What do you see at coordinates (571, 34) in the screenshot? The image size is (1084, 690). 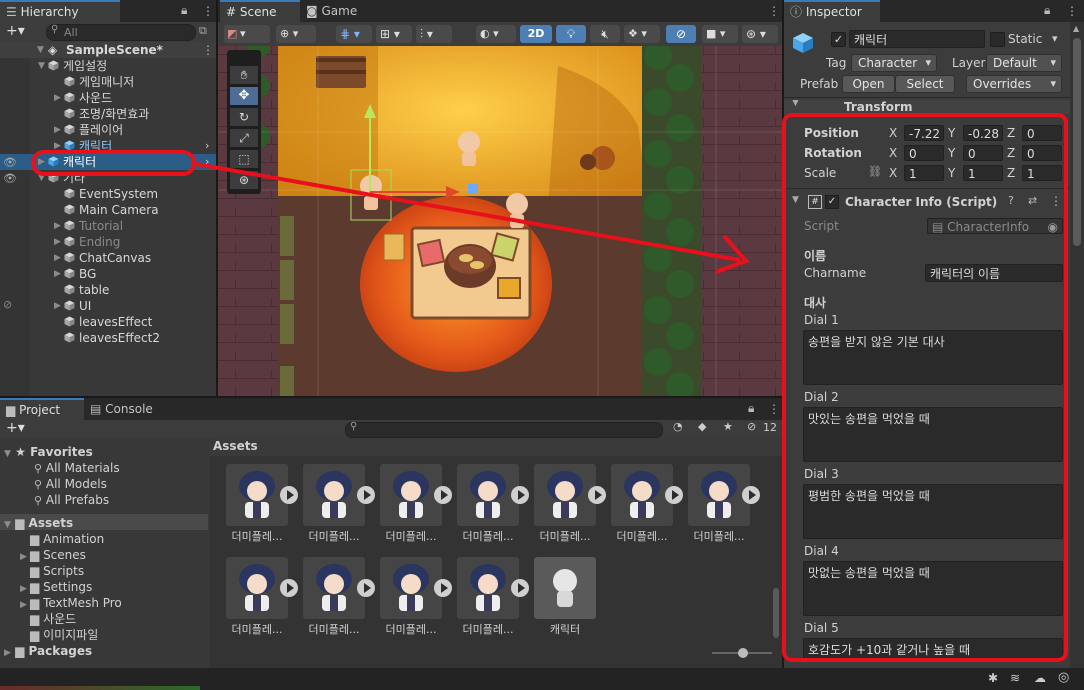 I see `lighting-toggle: 💡︎` at bounding box center [571, 34].